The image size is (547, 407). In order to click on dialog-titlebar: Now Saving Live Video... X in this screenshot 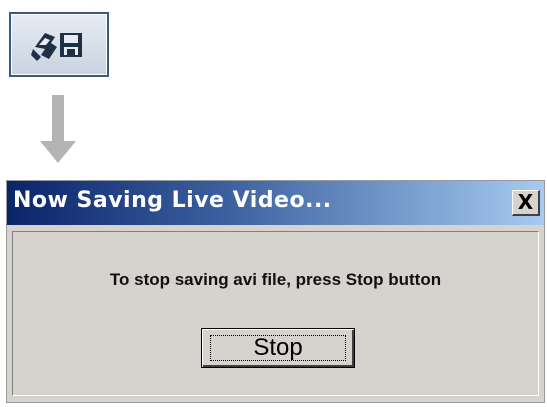, I will do `click(275, 203)`.